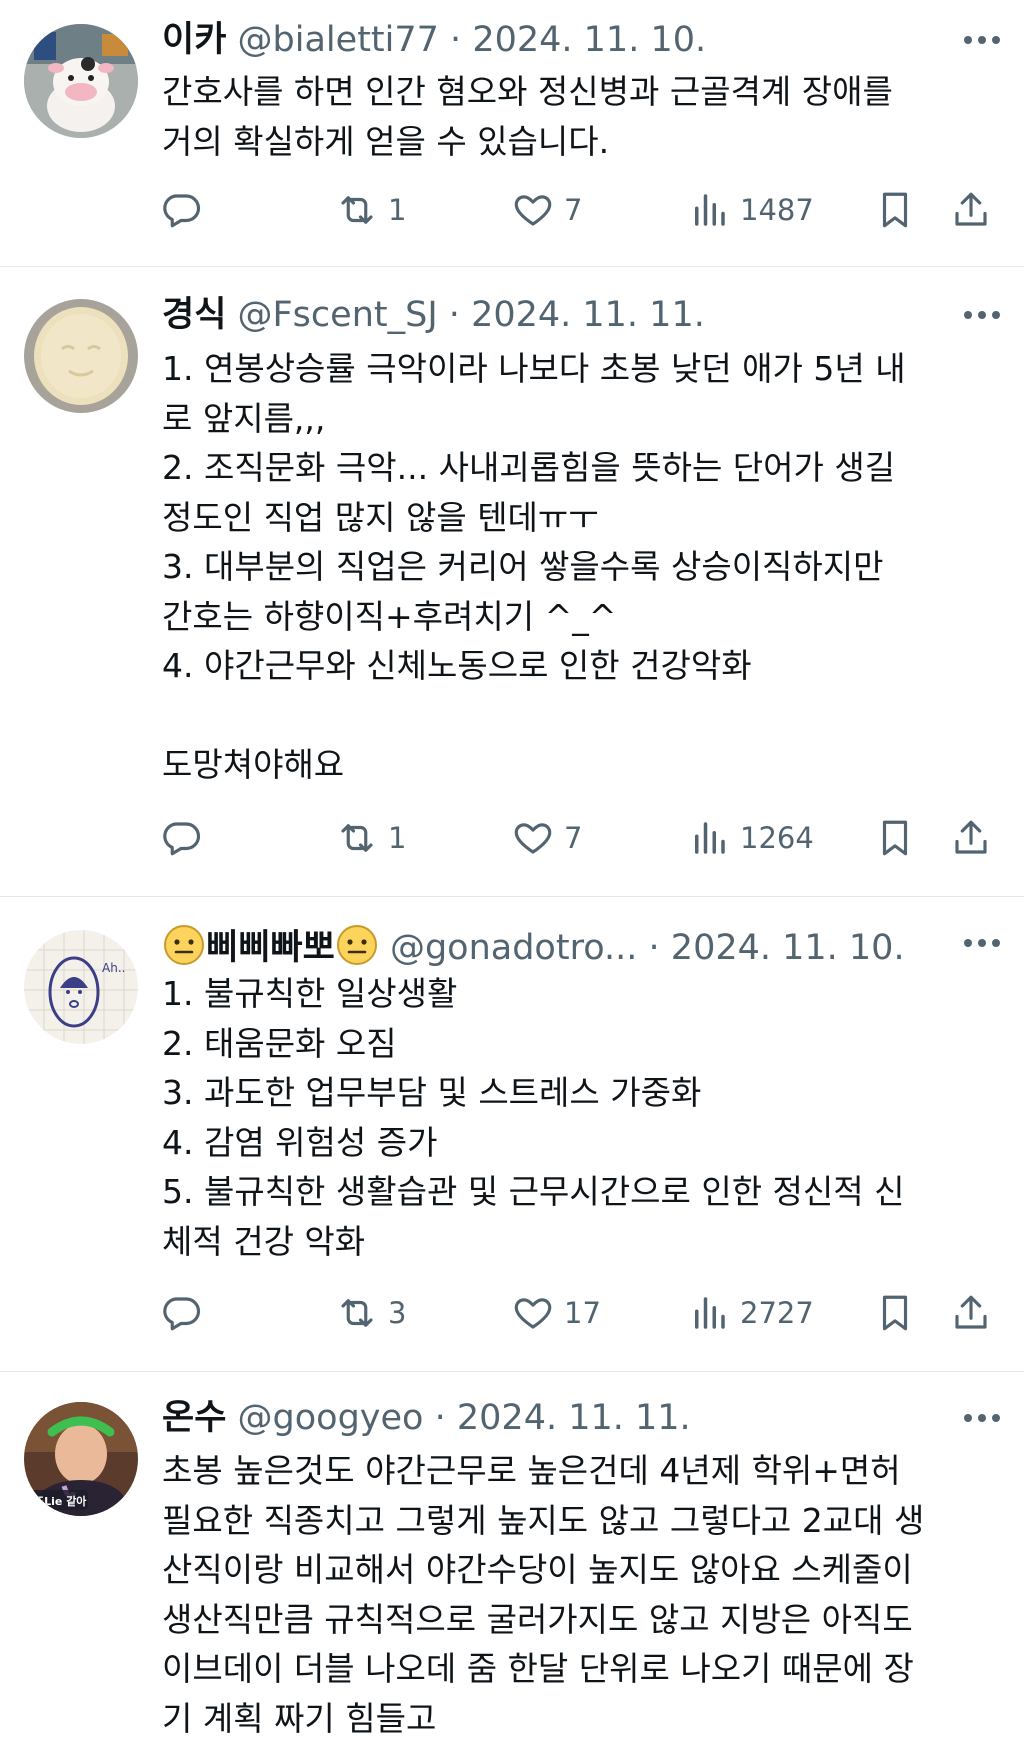 The height and width of the screenshot is (1762, 1024). Describe the element at coordinates (556, 1313) in the screenshot. I see `like-button: 17` at that location.